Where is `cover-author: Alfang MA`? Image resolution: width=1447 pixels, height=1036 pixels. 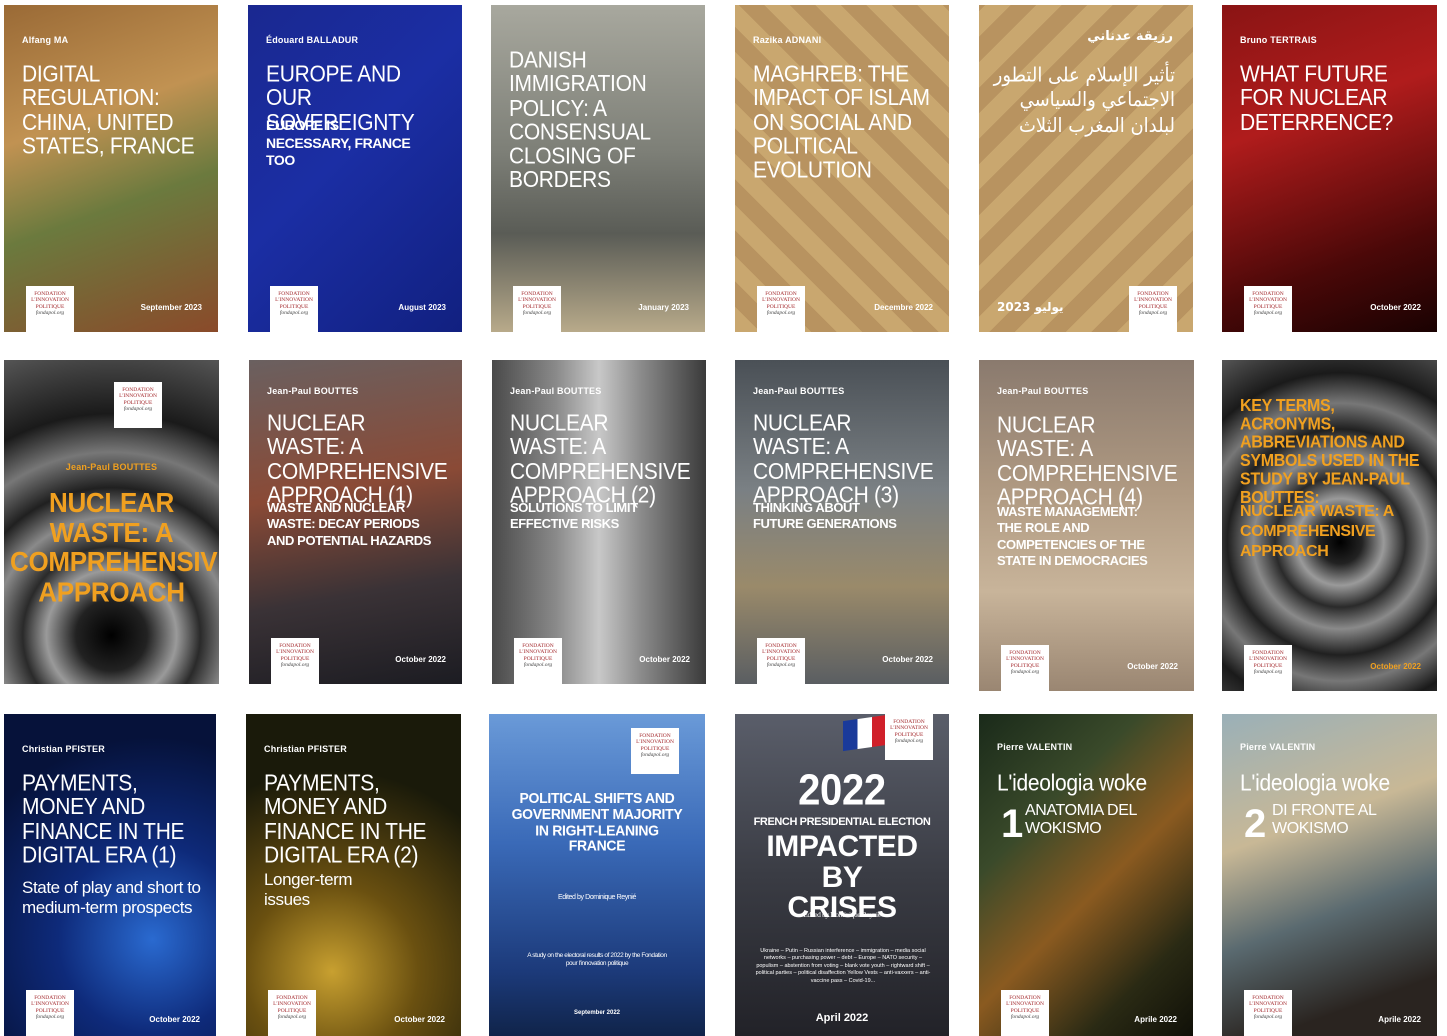 cover-author: Alfang MA is located at coordinates (45, 40).